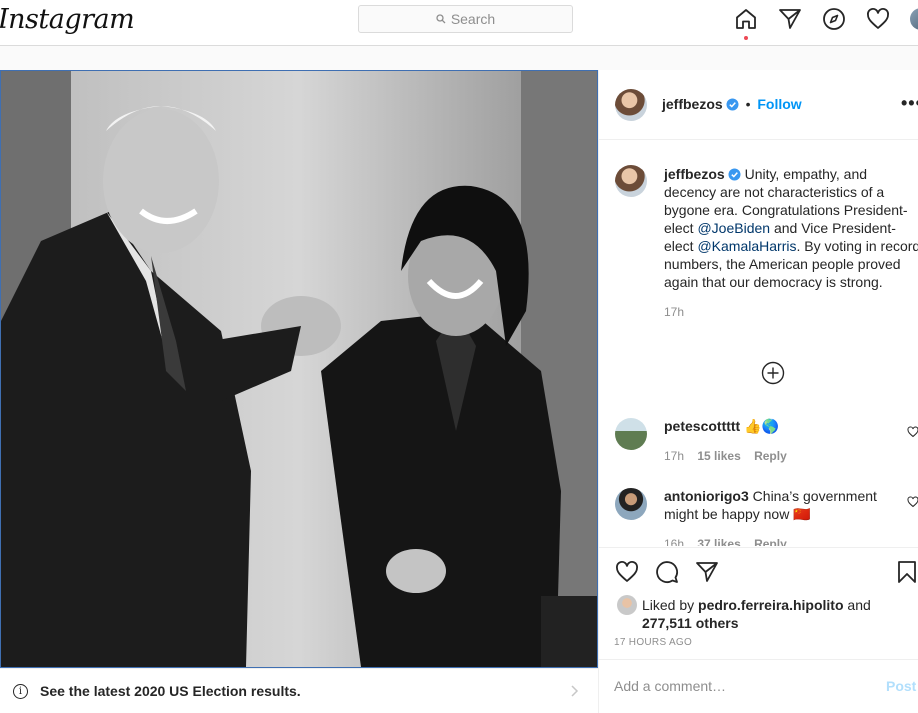 The height and width of the screenshot is (713, 918). I want to click on comment-time: 17h, so click(674, 456).